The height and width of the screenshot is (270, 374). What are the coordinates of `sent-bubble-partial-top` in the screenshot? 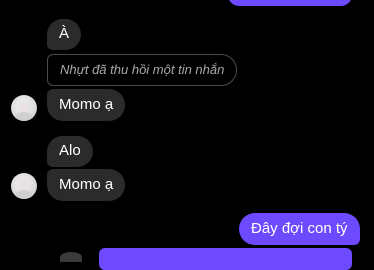 It's located at (290, 3).